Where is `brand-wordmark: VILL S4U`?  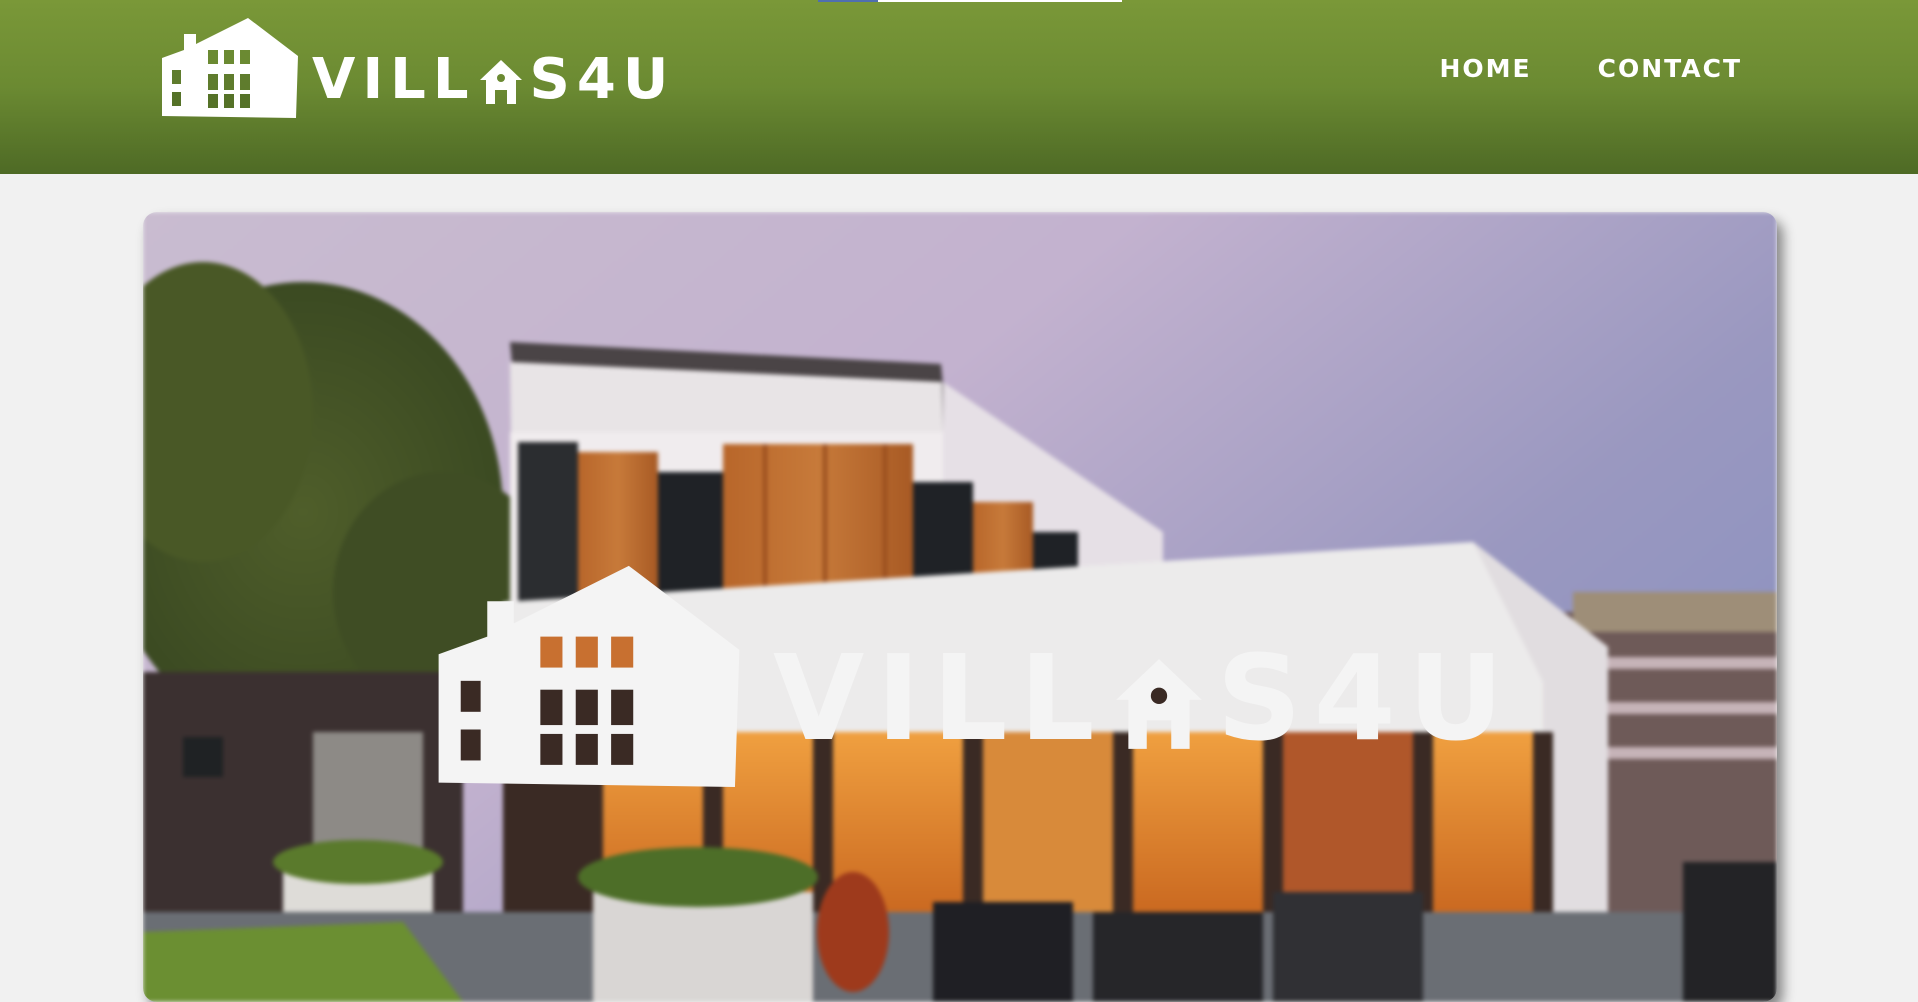 brand-wordmark: VILL S4U is located at coordinates (493, 80).